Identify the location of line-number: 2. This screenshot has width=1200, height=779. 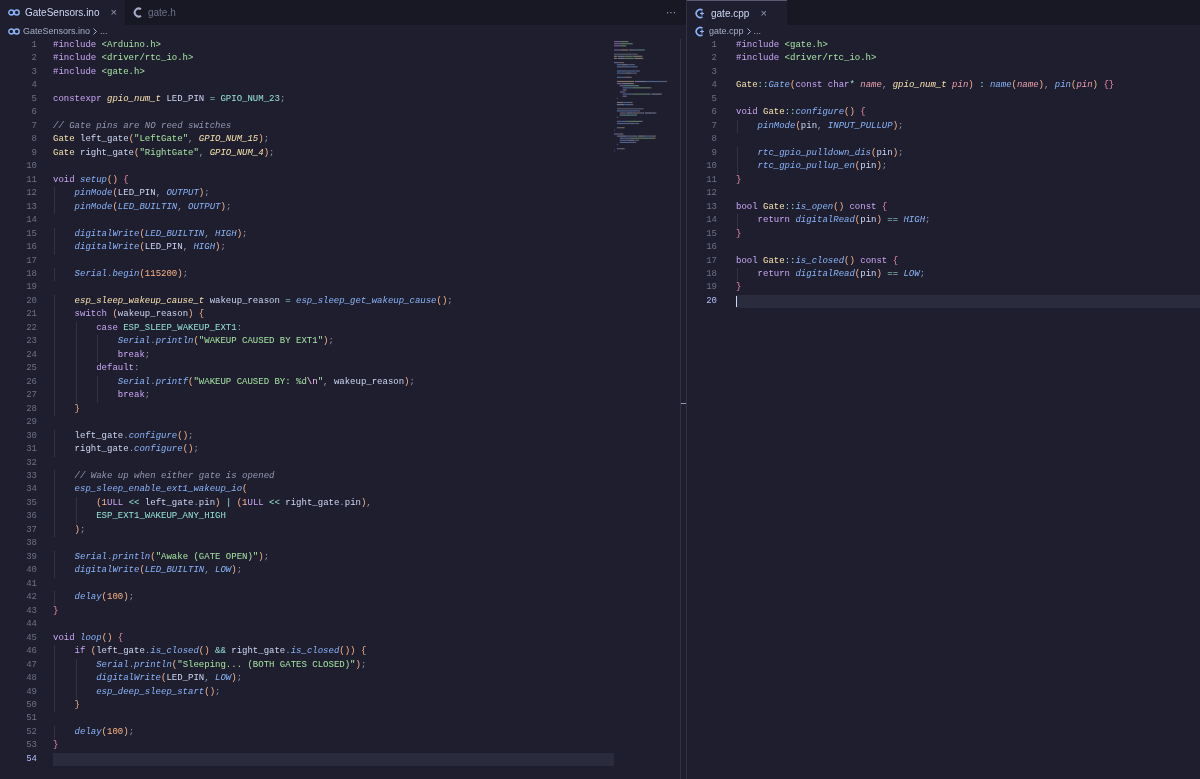
(33, 59).